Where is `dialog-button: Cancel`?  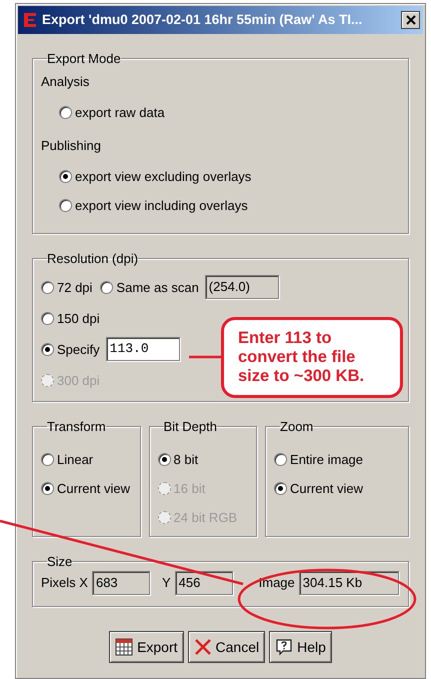
dialog-button: Cancel is located at coordinates (227, 647).